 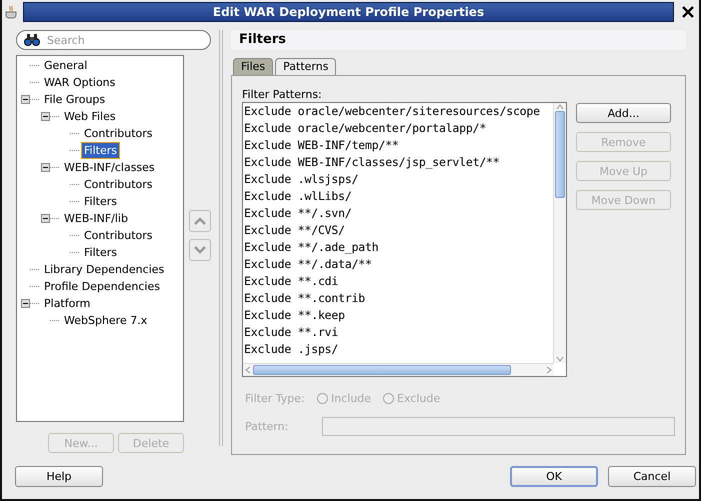 I want to click on filter-type-label: Filter Type:, so click(x=275, y=398).